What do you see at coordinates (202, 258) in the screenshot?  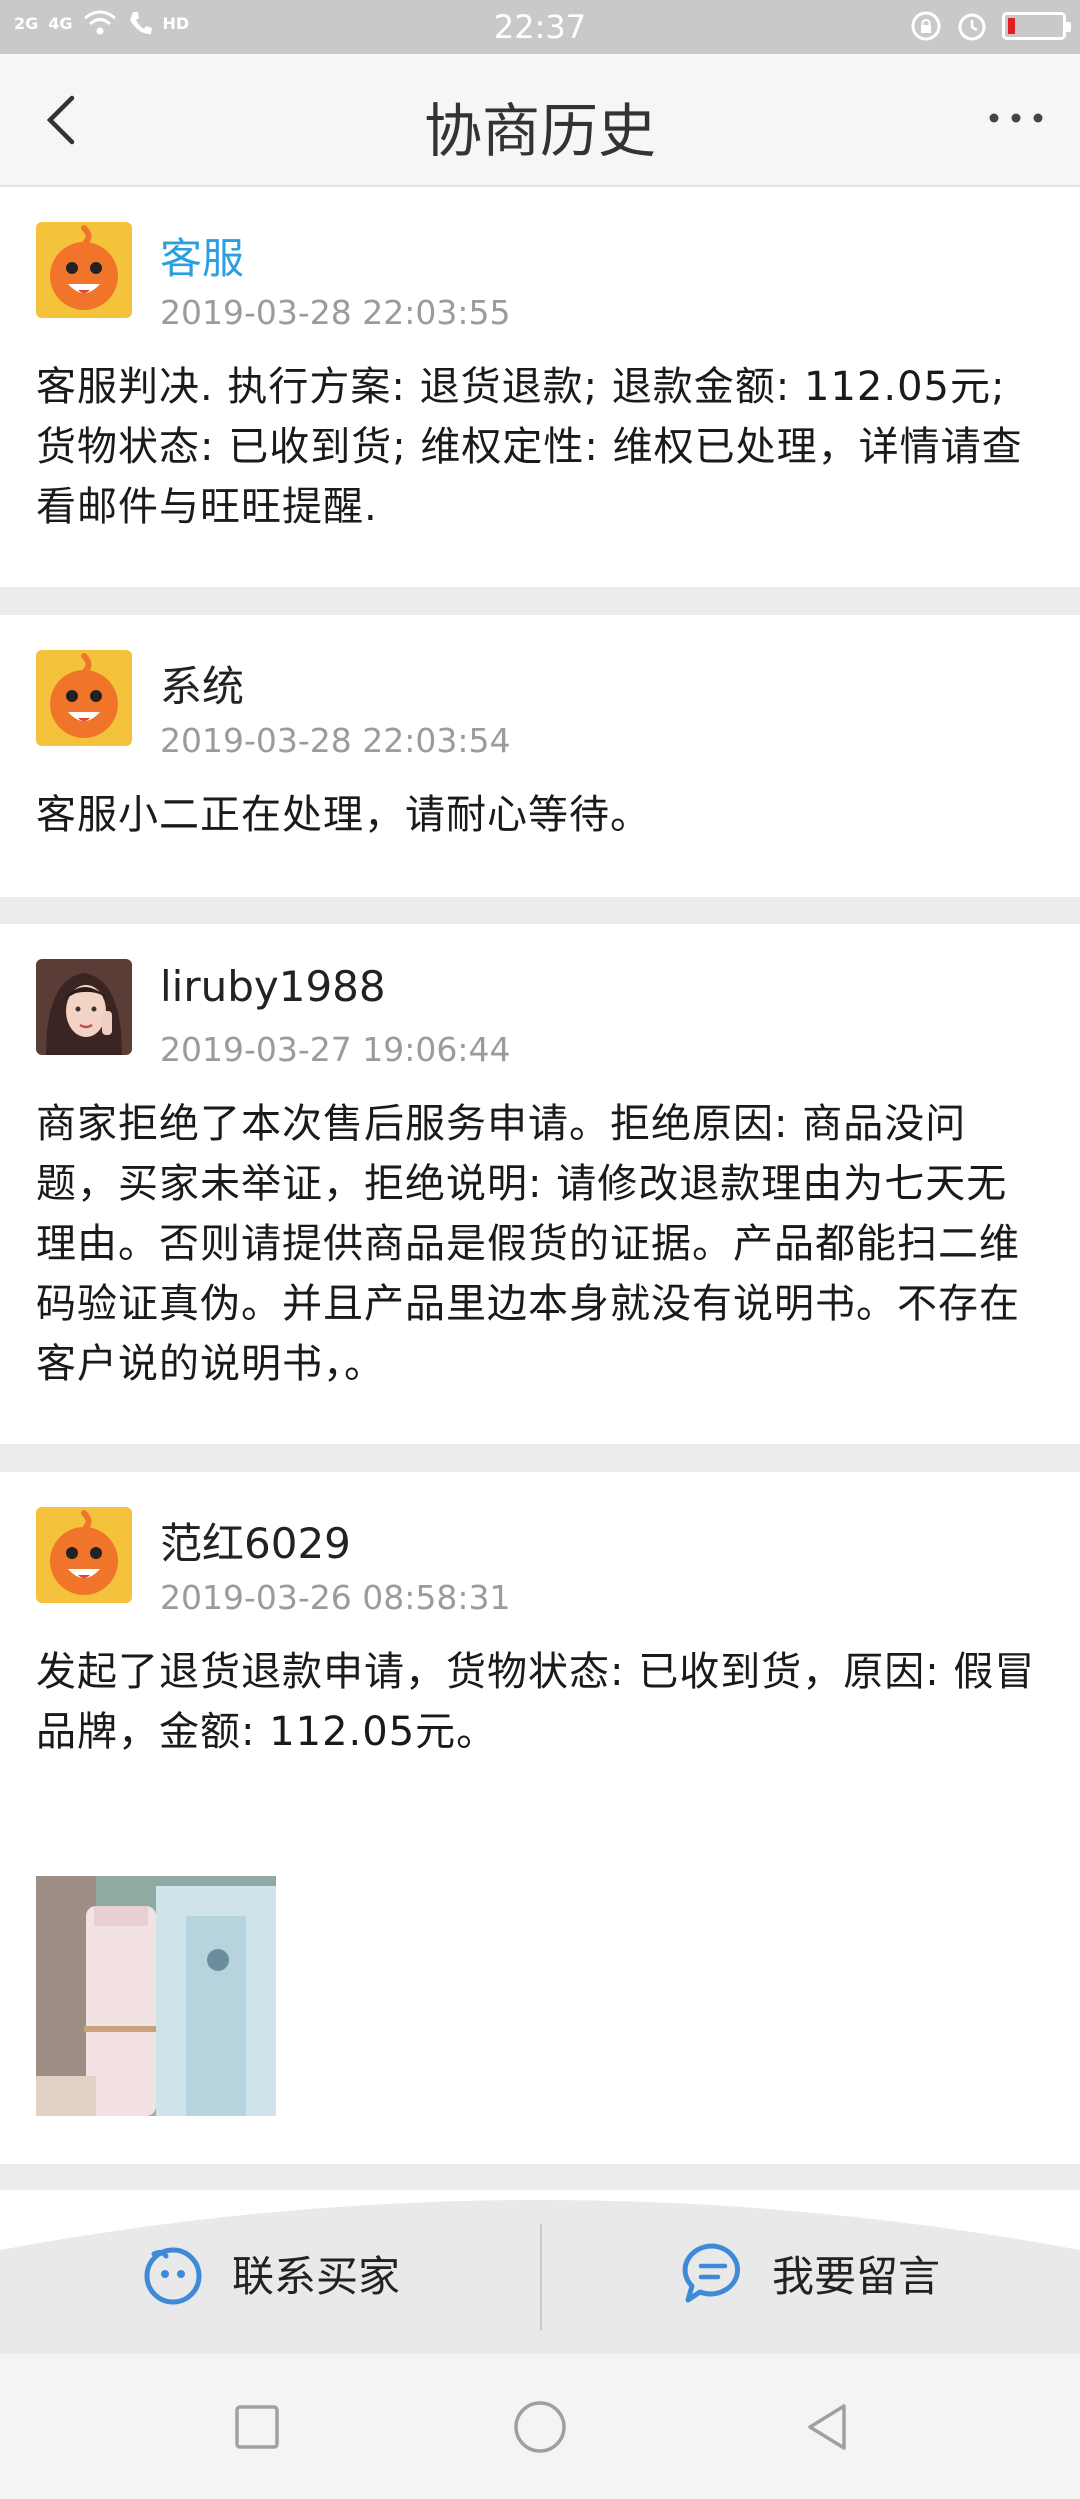 I see `entry-author: 客服` at bounding box center [202, 258].